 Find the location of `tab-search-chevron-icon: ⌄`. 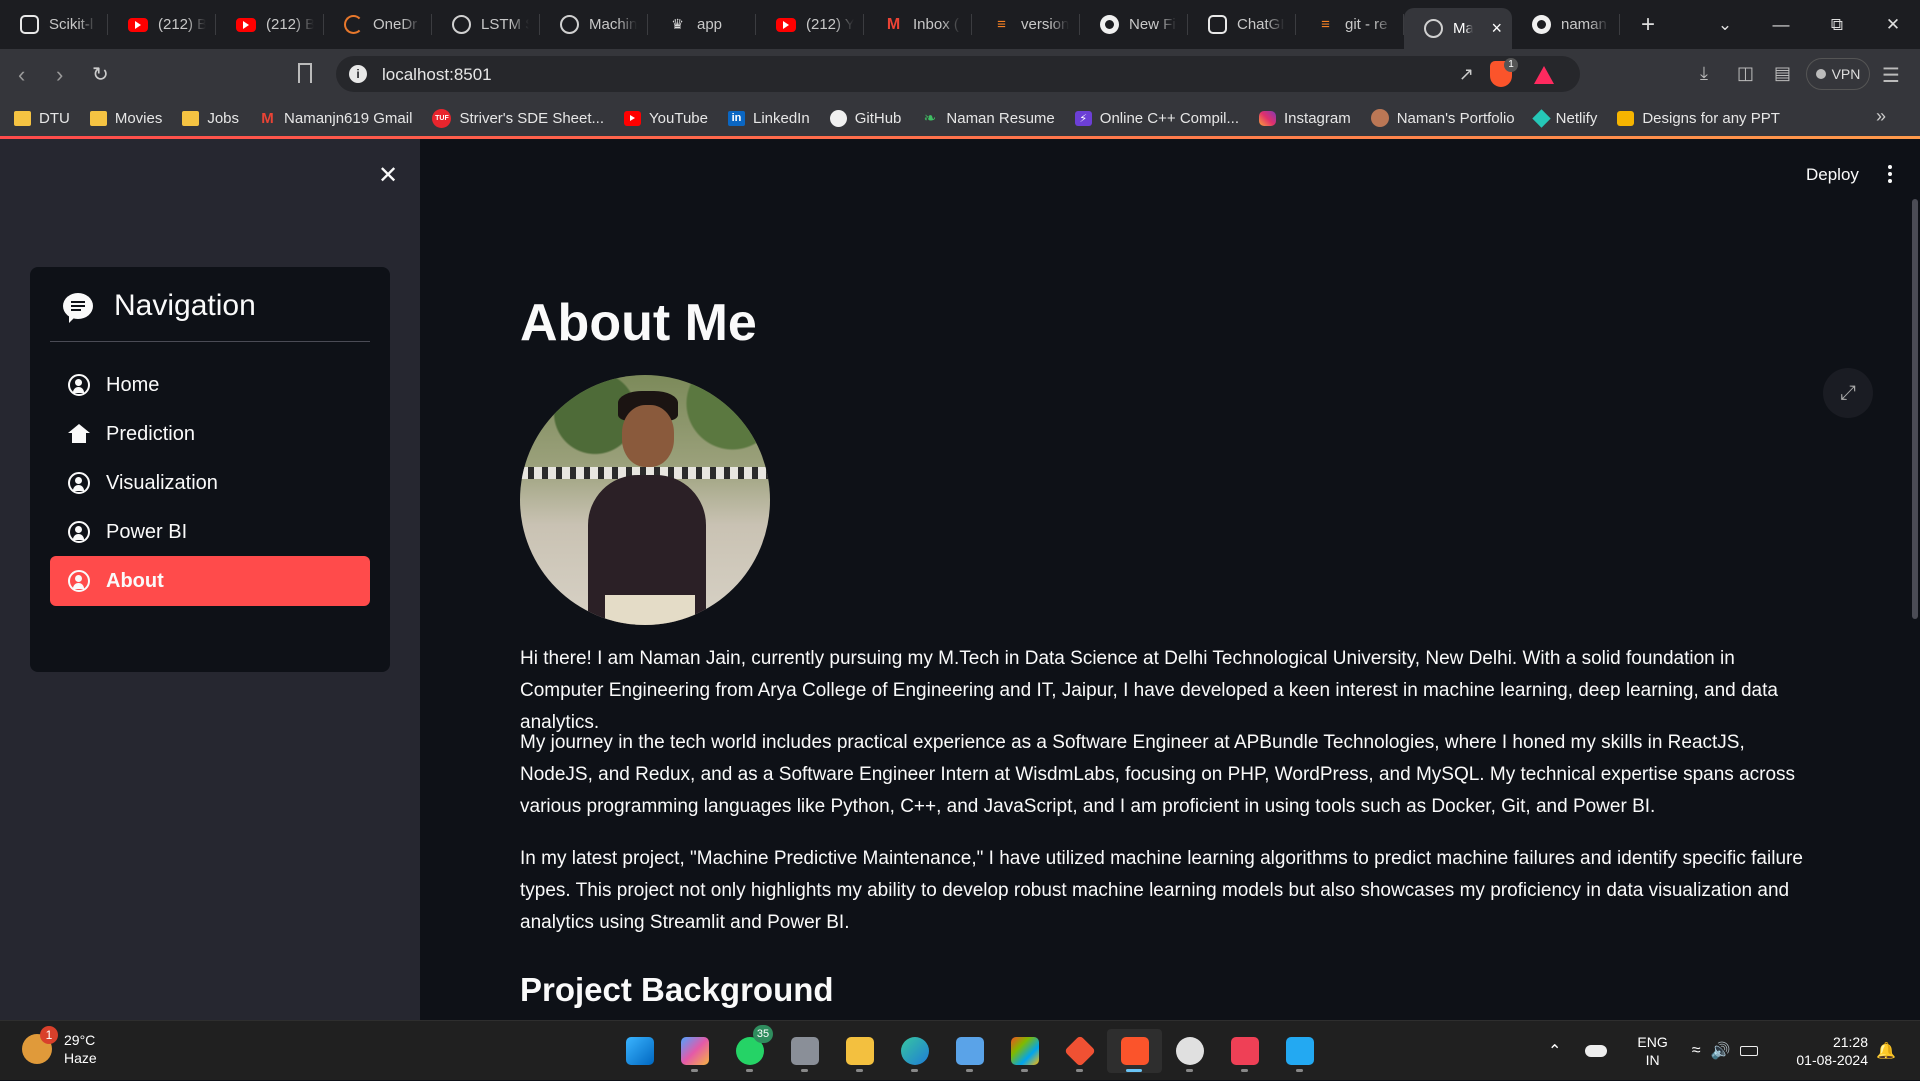

tab-search-chevron-icon: ⌄ is located at coordinates (1725, 25).